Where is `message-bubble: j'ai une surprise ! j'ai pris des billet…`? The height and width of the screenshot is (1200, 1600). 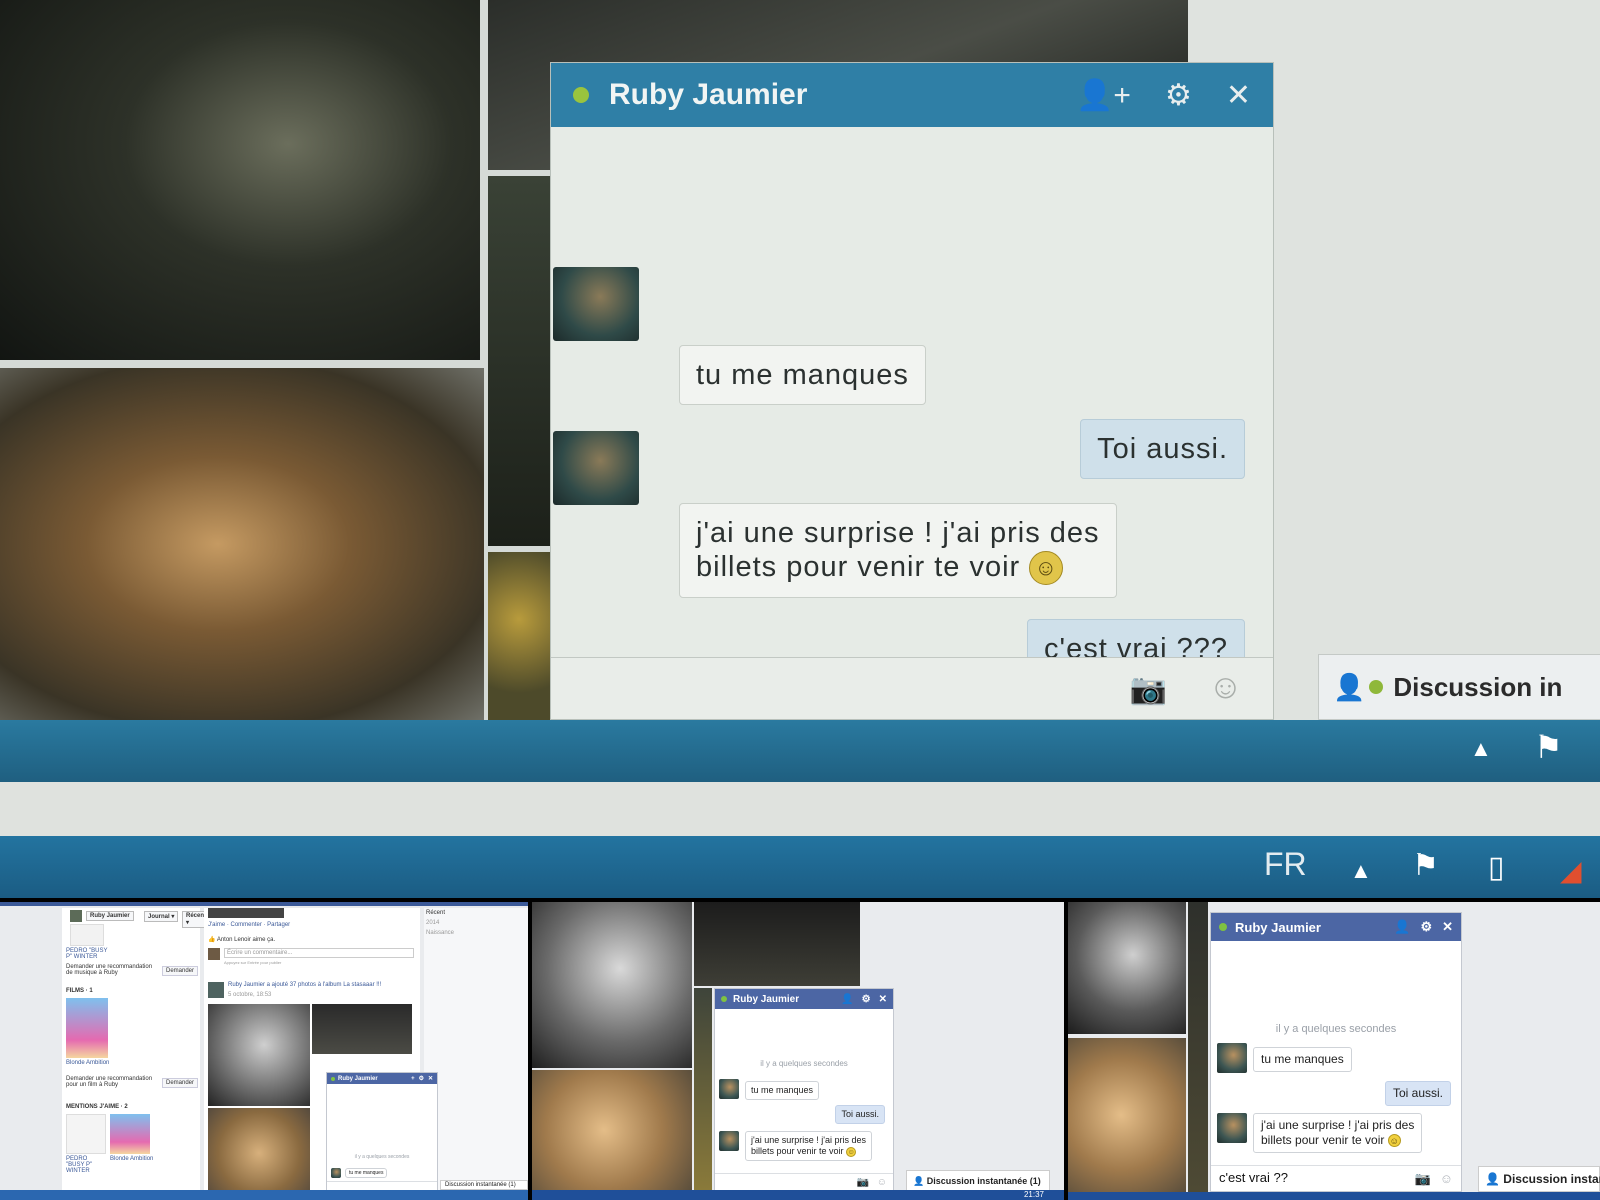
message-bubble: j'ai une surprise ! j'ai pris des billet… is located at coordinates (808, 1146).